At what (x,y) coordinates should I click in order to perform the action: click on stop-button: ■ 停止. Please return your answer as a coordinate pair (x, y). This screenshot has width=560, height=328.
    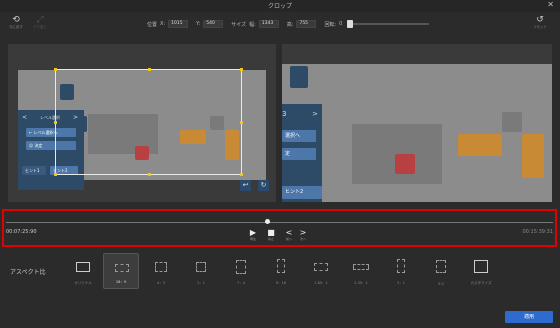
    Looking at the image, I should click on (271, 234).